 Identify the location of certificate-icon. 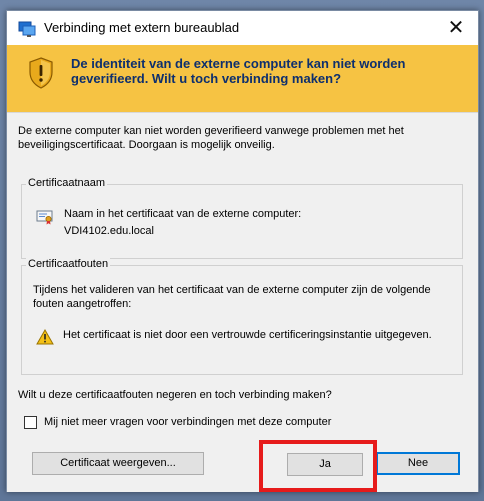
(44, 217).